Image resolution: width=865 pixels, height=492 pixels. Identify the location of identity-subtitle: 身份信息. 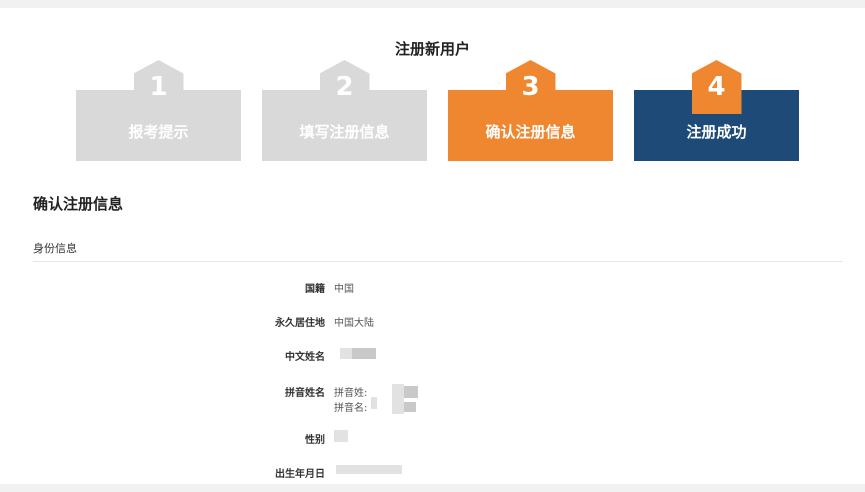
(55, 248).